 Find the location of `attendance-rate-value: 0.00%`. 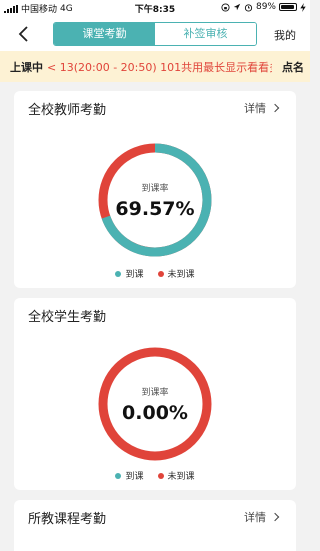

attendance-rate-value: 0.00% is located at coordinates (155, 413).